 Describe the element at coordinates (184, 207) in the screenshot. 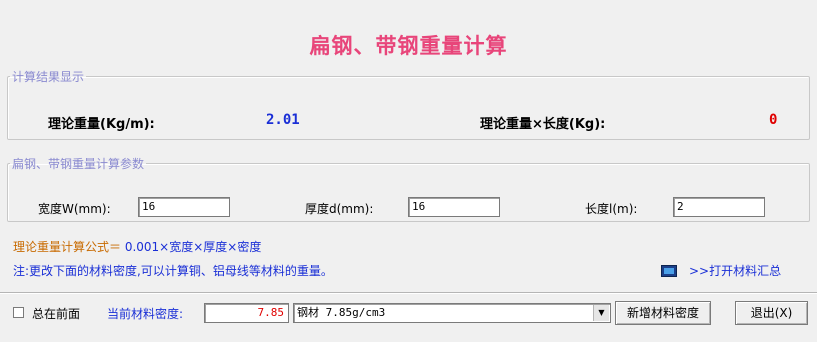

I see `width-input: 16` at that location.